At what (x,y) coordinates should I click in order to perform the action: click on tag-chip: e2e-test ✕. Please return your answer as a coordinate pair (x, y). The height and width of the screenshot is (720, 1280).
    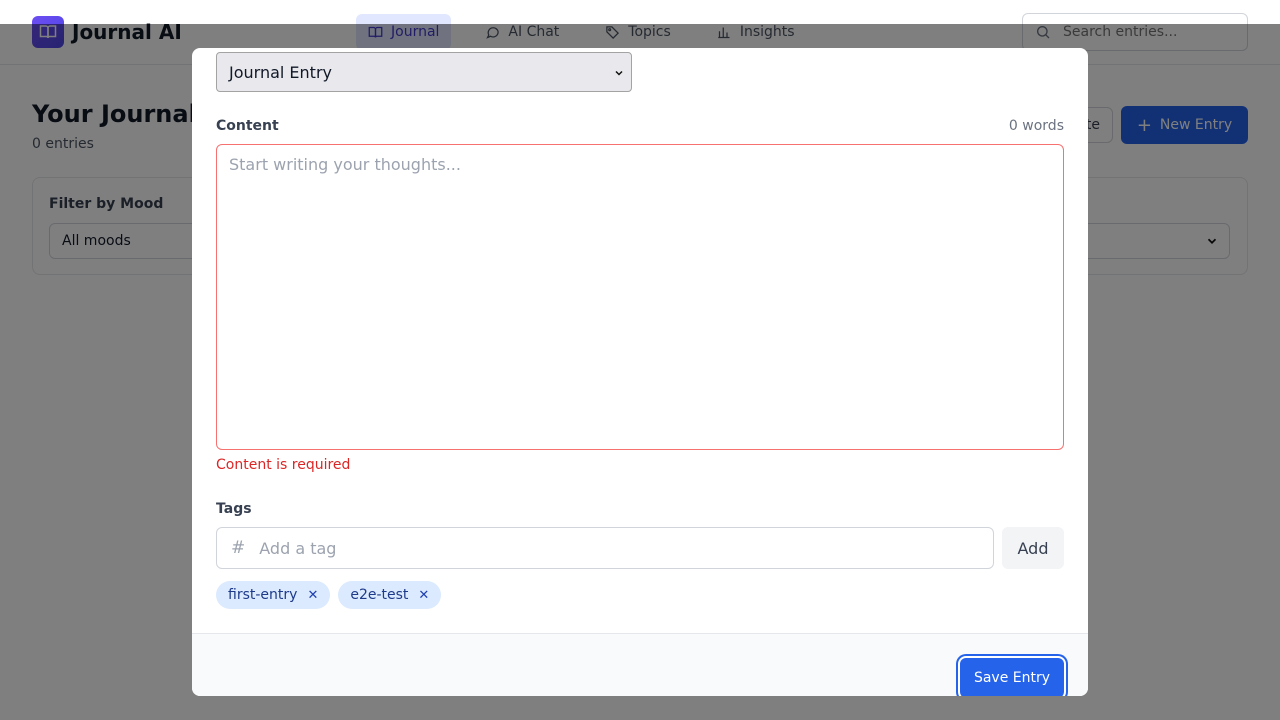
    Looking at the image, I should click on (390, 595).